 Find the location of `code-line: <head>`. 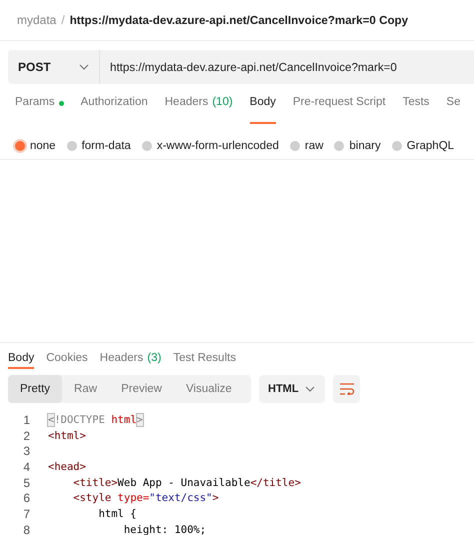

code-line: <head> is located at coordinates (67, 466).